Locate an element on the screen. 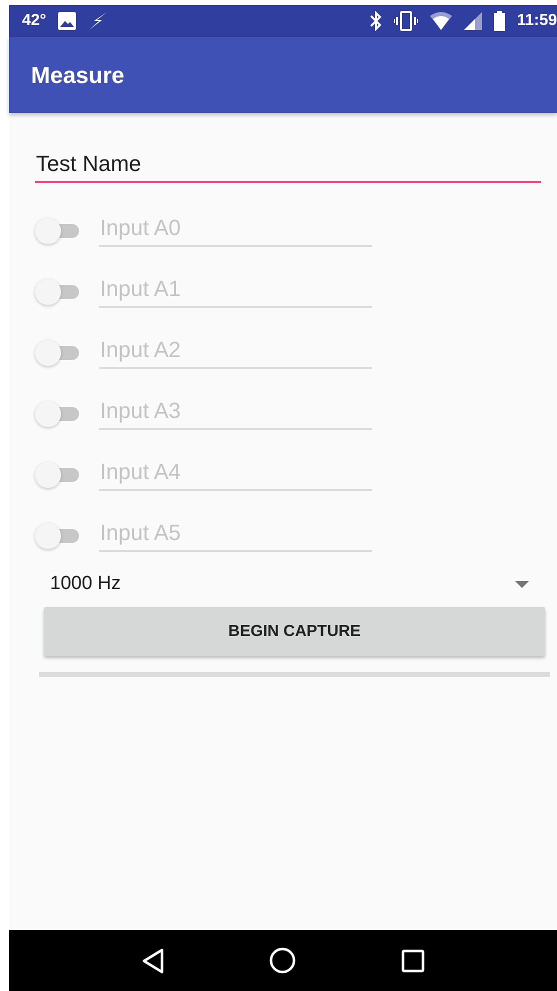 The image size is (557, 991). clock-text: 11:59 is located at coordinates (536, 21).